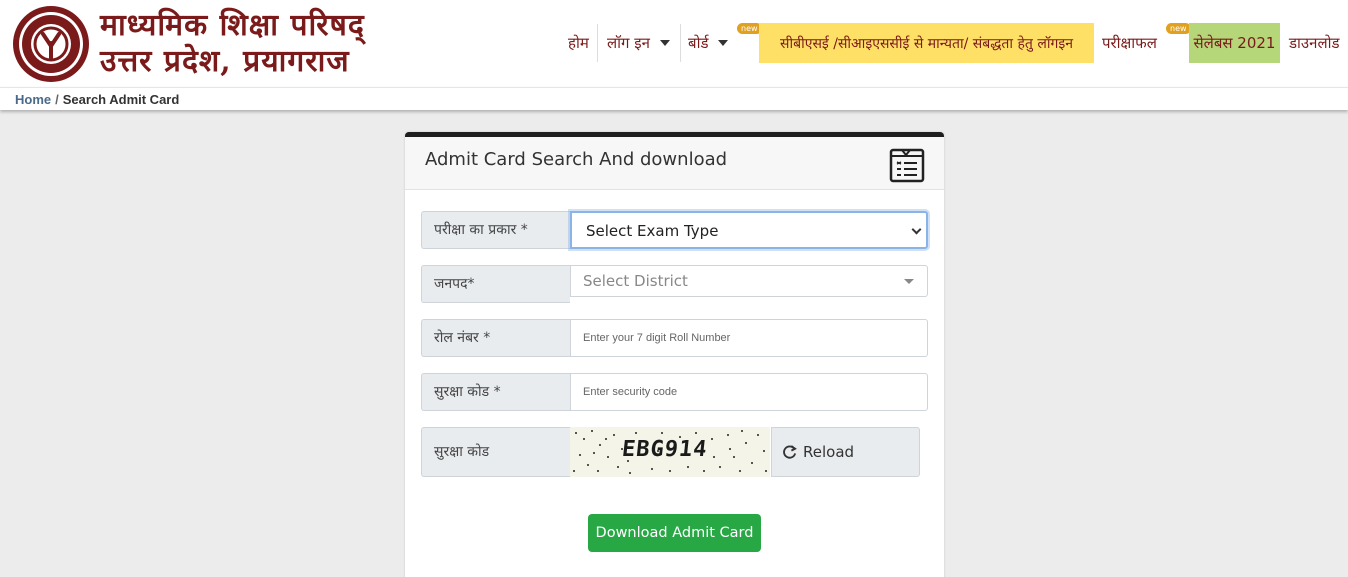  Describe the element at coordinates (232, 25) in the screenshot. I see `org-name-line1: माध्यमिक शिक्षा परिषद्` at that location.